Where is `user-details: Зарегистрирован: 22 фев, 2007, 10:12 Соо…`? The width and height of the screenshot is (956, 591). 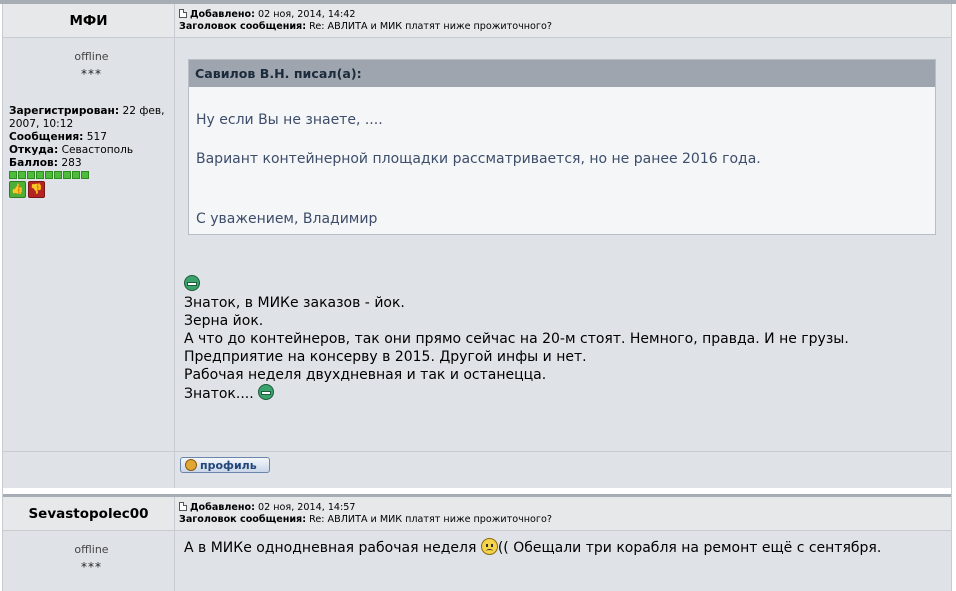 user-details: Зарегистрирован: 22 фев, 2007, 10:12 Соо… is located at coordinates (91, 151).